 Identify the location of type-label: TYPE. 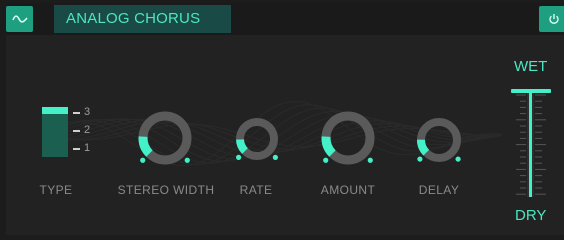
(56, 190).